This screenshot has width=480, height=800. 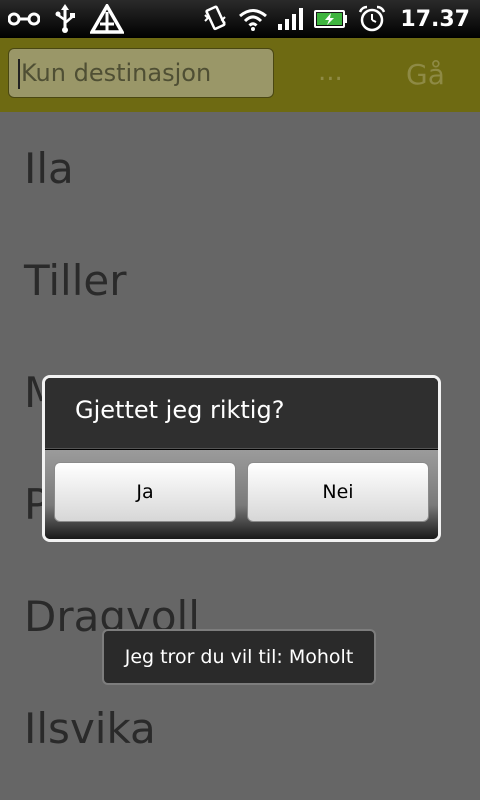 I want to click on link-icon, so click(x=24, y=19).